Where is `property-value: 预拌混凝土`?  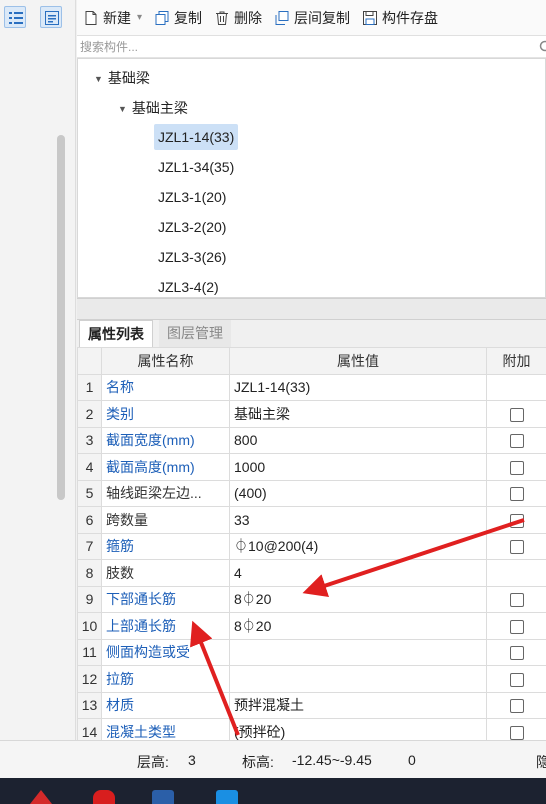 property-value: 预拌混凝土 is located at coordinates (358, 705).